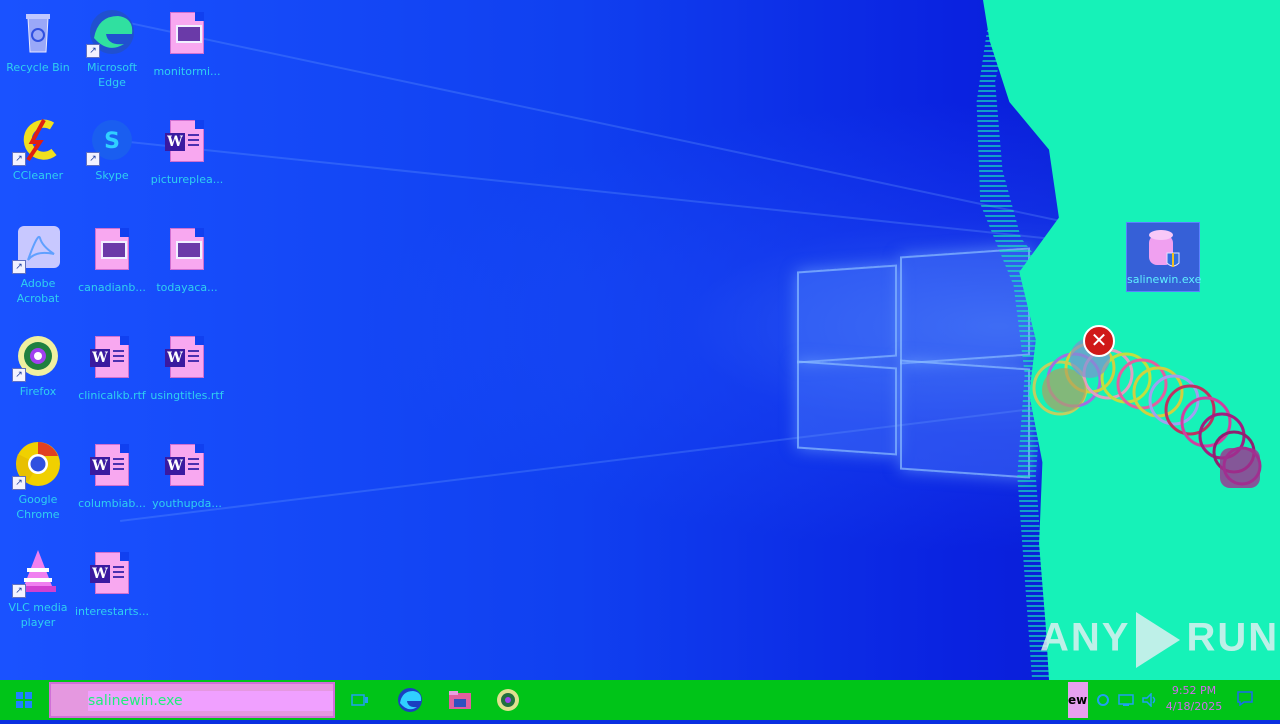  I want to click on desktop-icon-google-chrome: ↗ Google Chrome, so click(38, 481).